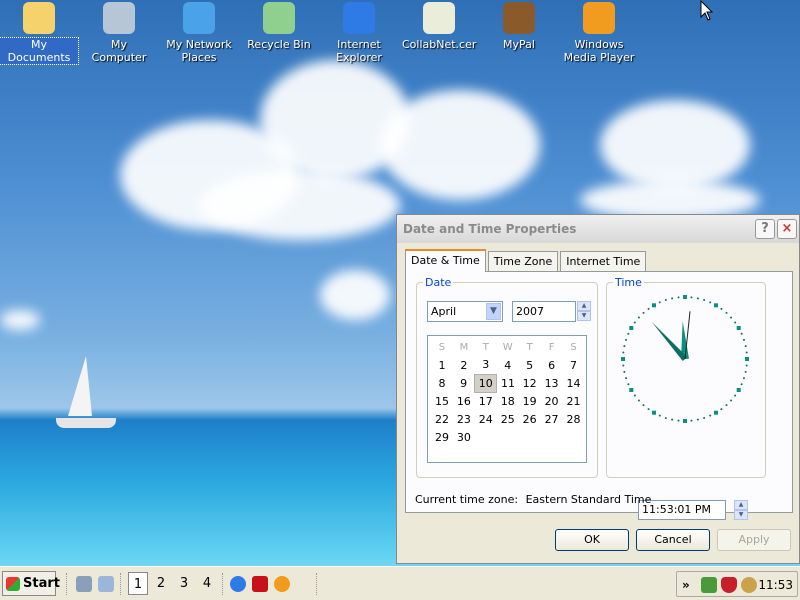 This screenshot has height=600, width=800. What do you see at coordinates (400, 583) in the screenshot?
I see `taskbar: Start 1 2 3 4 » 11:53` at bounding box center [400, 583].